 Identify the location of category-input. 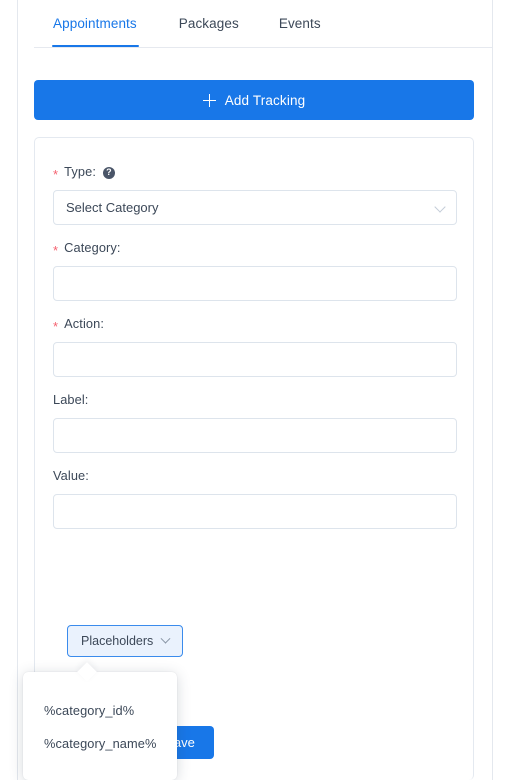
(255, 283).